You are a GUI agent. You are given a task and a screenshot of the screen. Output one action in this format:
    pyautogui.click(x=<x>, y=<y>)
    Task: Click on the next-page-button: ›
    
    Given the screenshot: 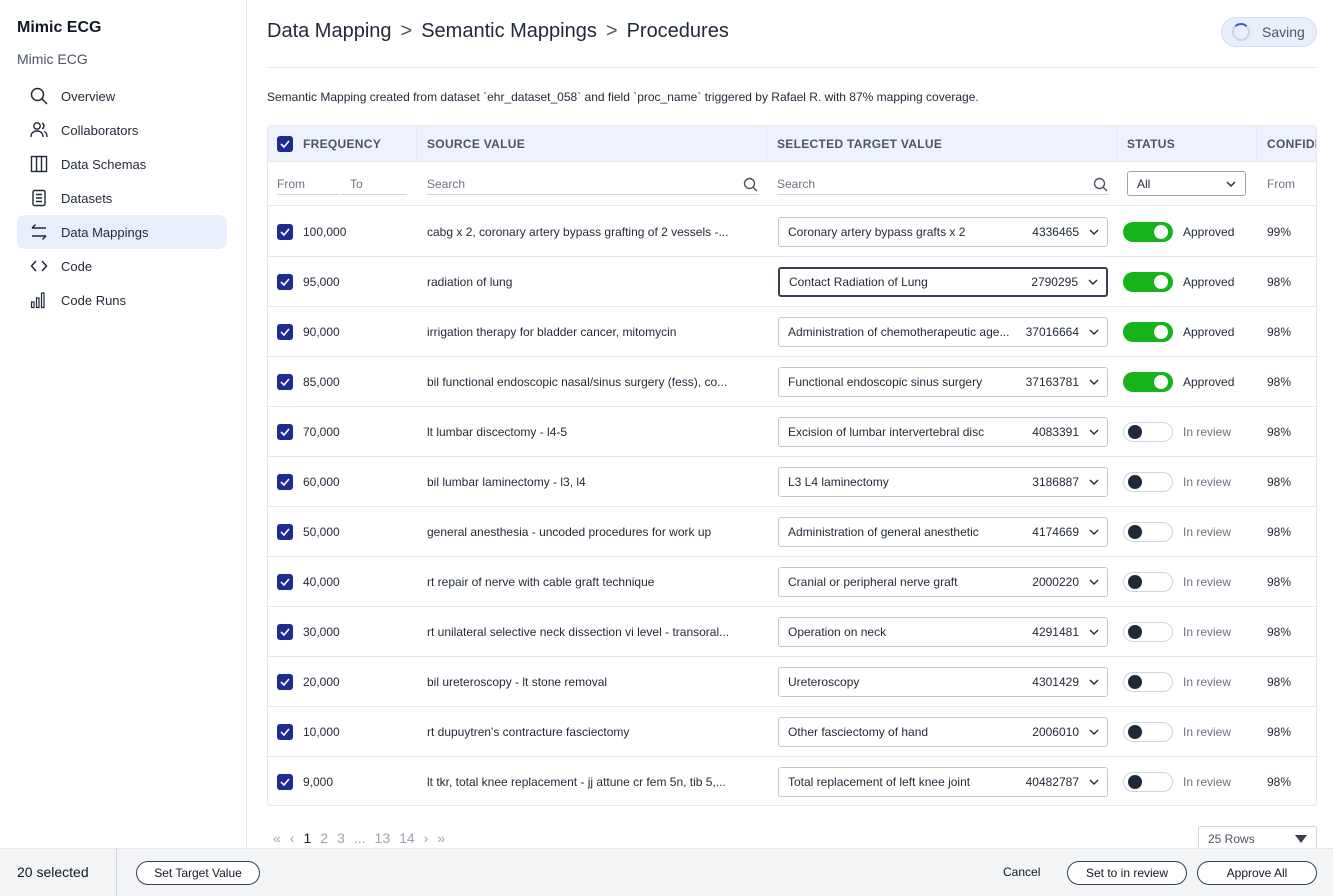 What is the action you would take?
    pyautogui.click(x=426, y=838)
    